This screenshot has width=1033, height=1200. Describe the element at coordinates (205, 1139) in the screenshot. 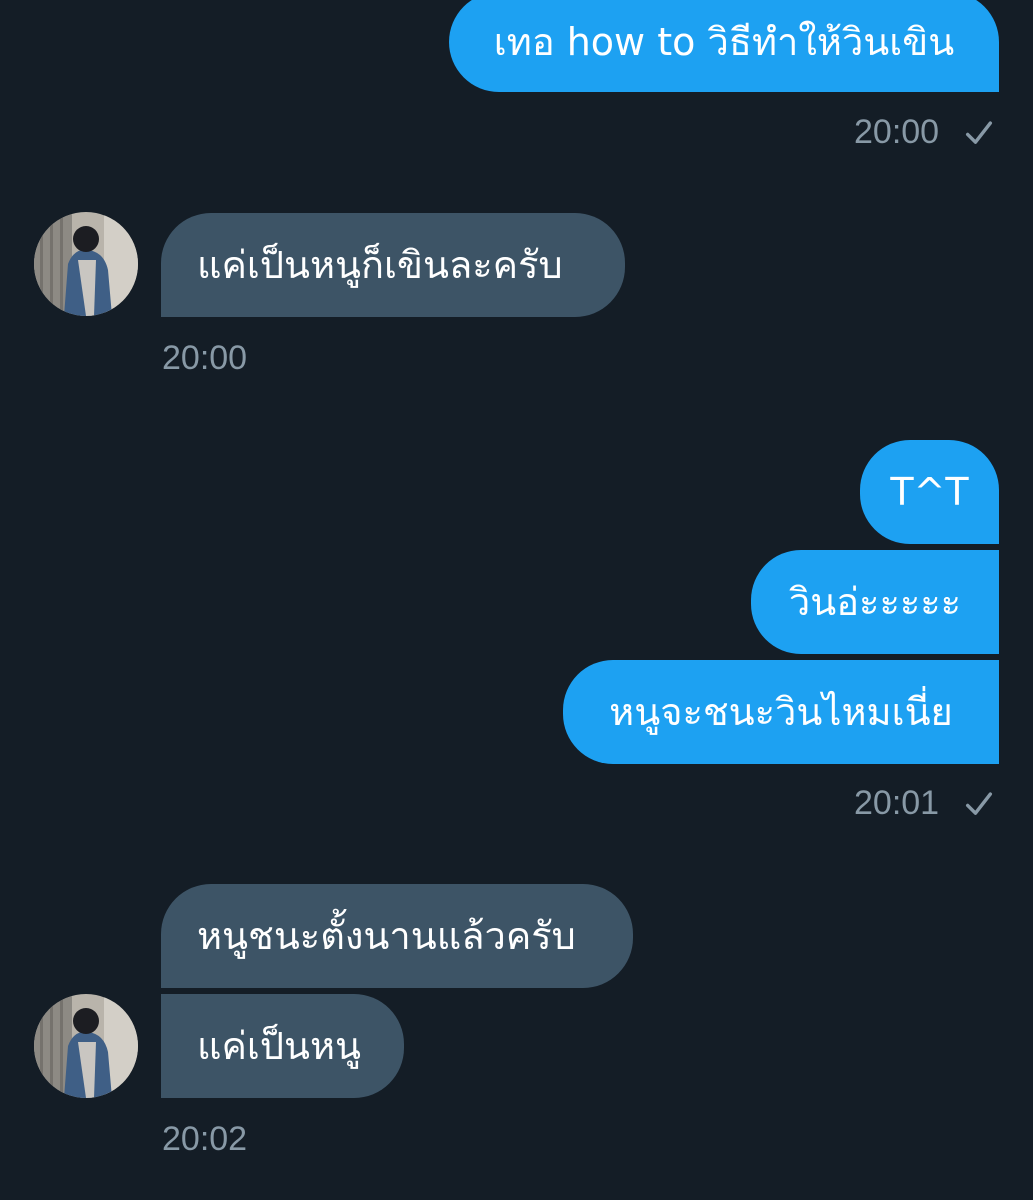

I see `message-timestamp: 20:02` at that location.